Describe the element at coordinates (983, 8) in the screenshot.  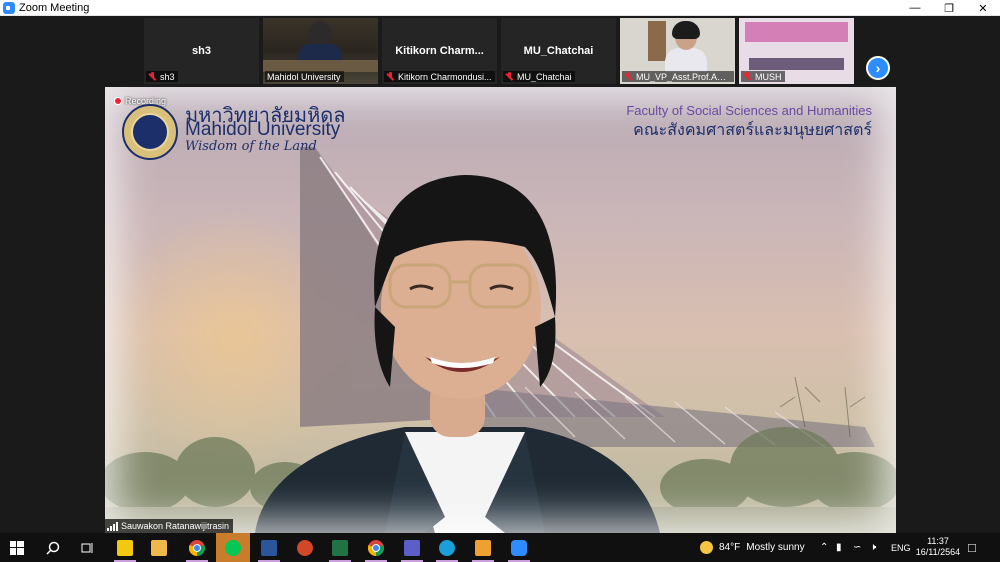
I see `close-icon: ✕` at that location.